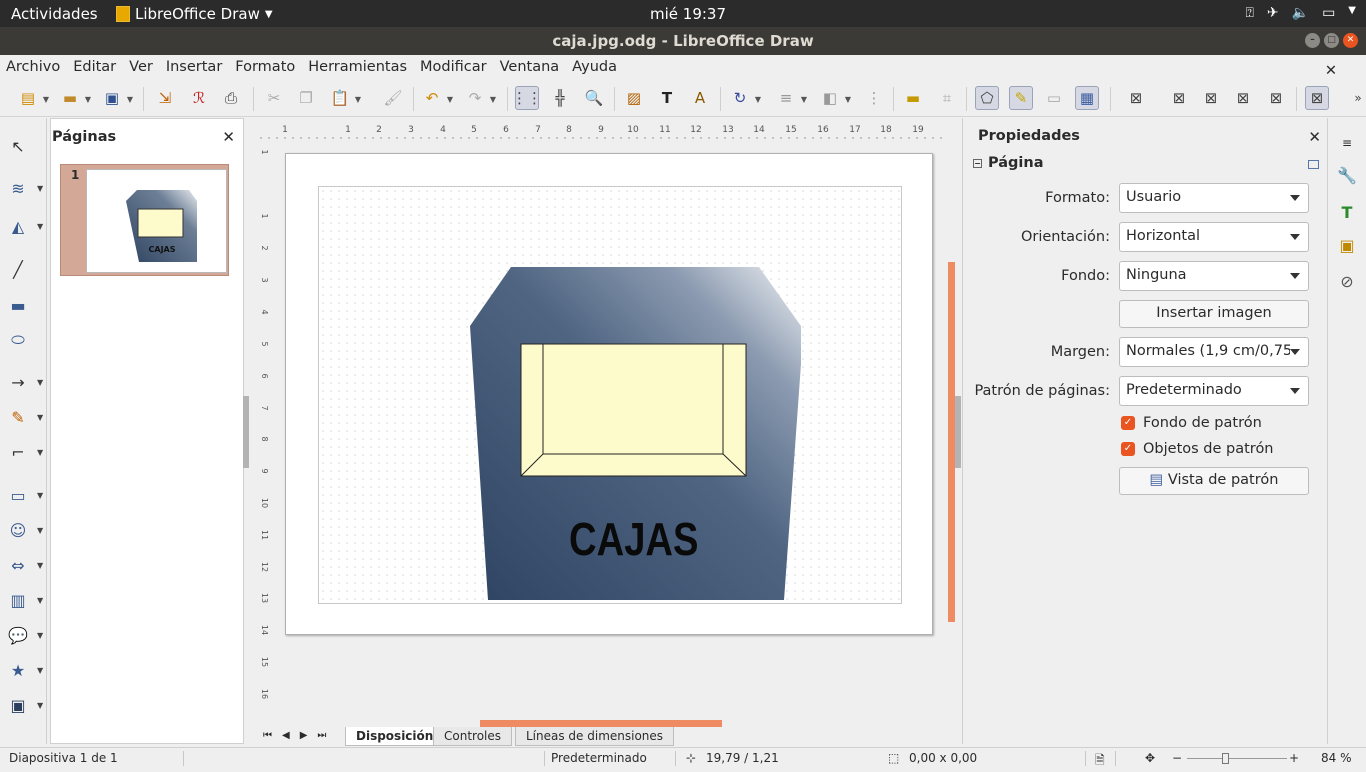 Image resolution: width=1366 pixels, height=772 pixels. What do you see at coordinates (24, 226) in the screenshot?
I see `fill-color-icon: ◭ ▼` at bounding box center [24, 226].